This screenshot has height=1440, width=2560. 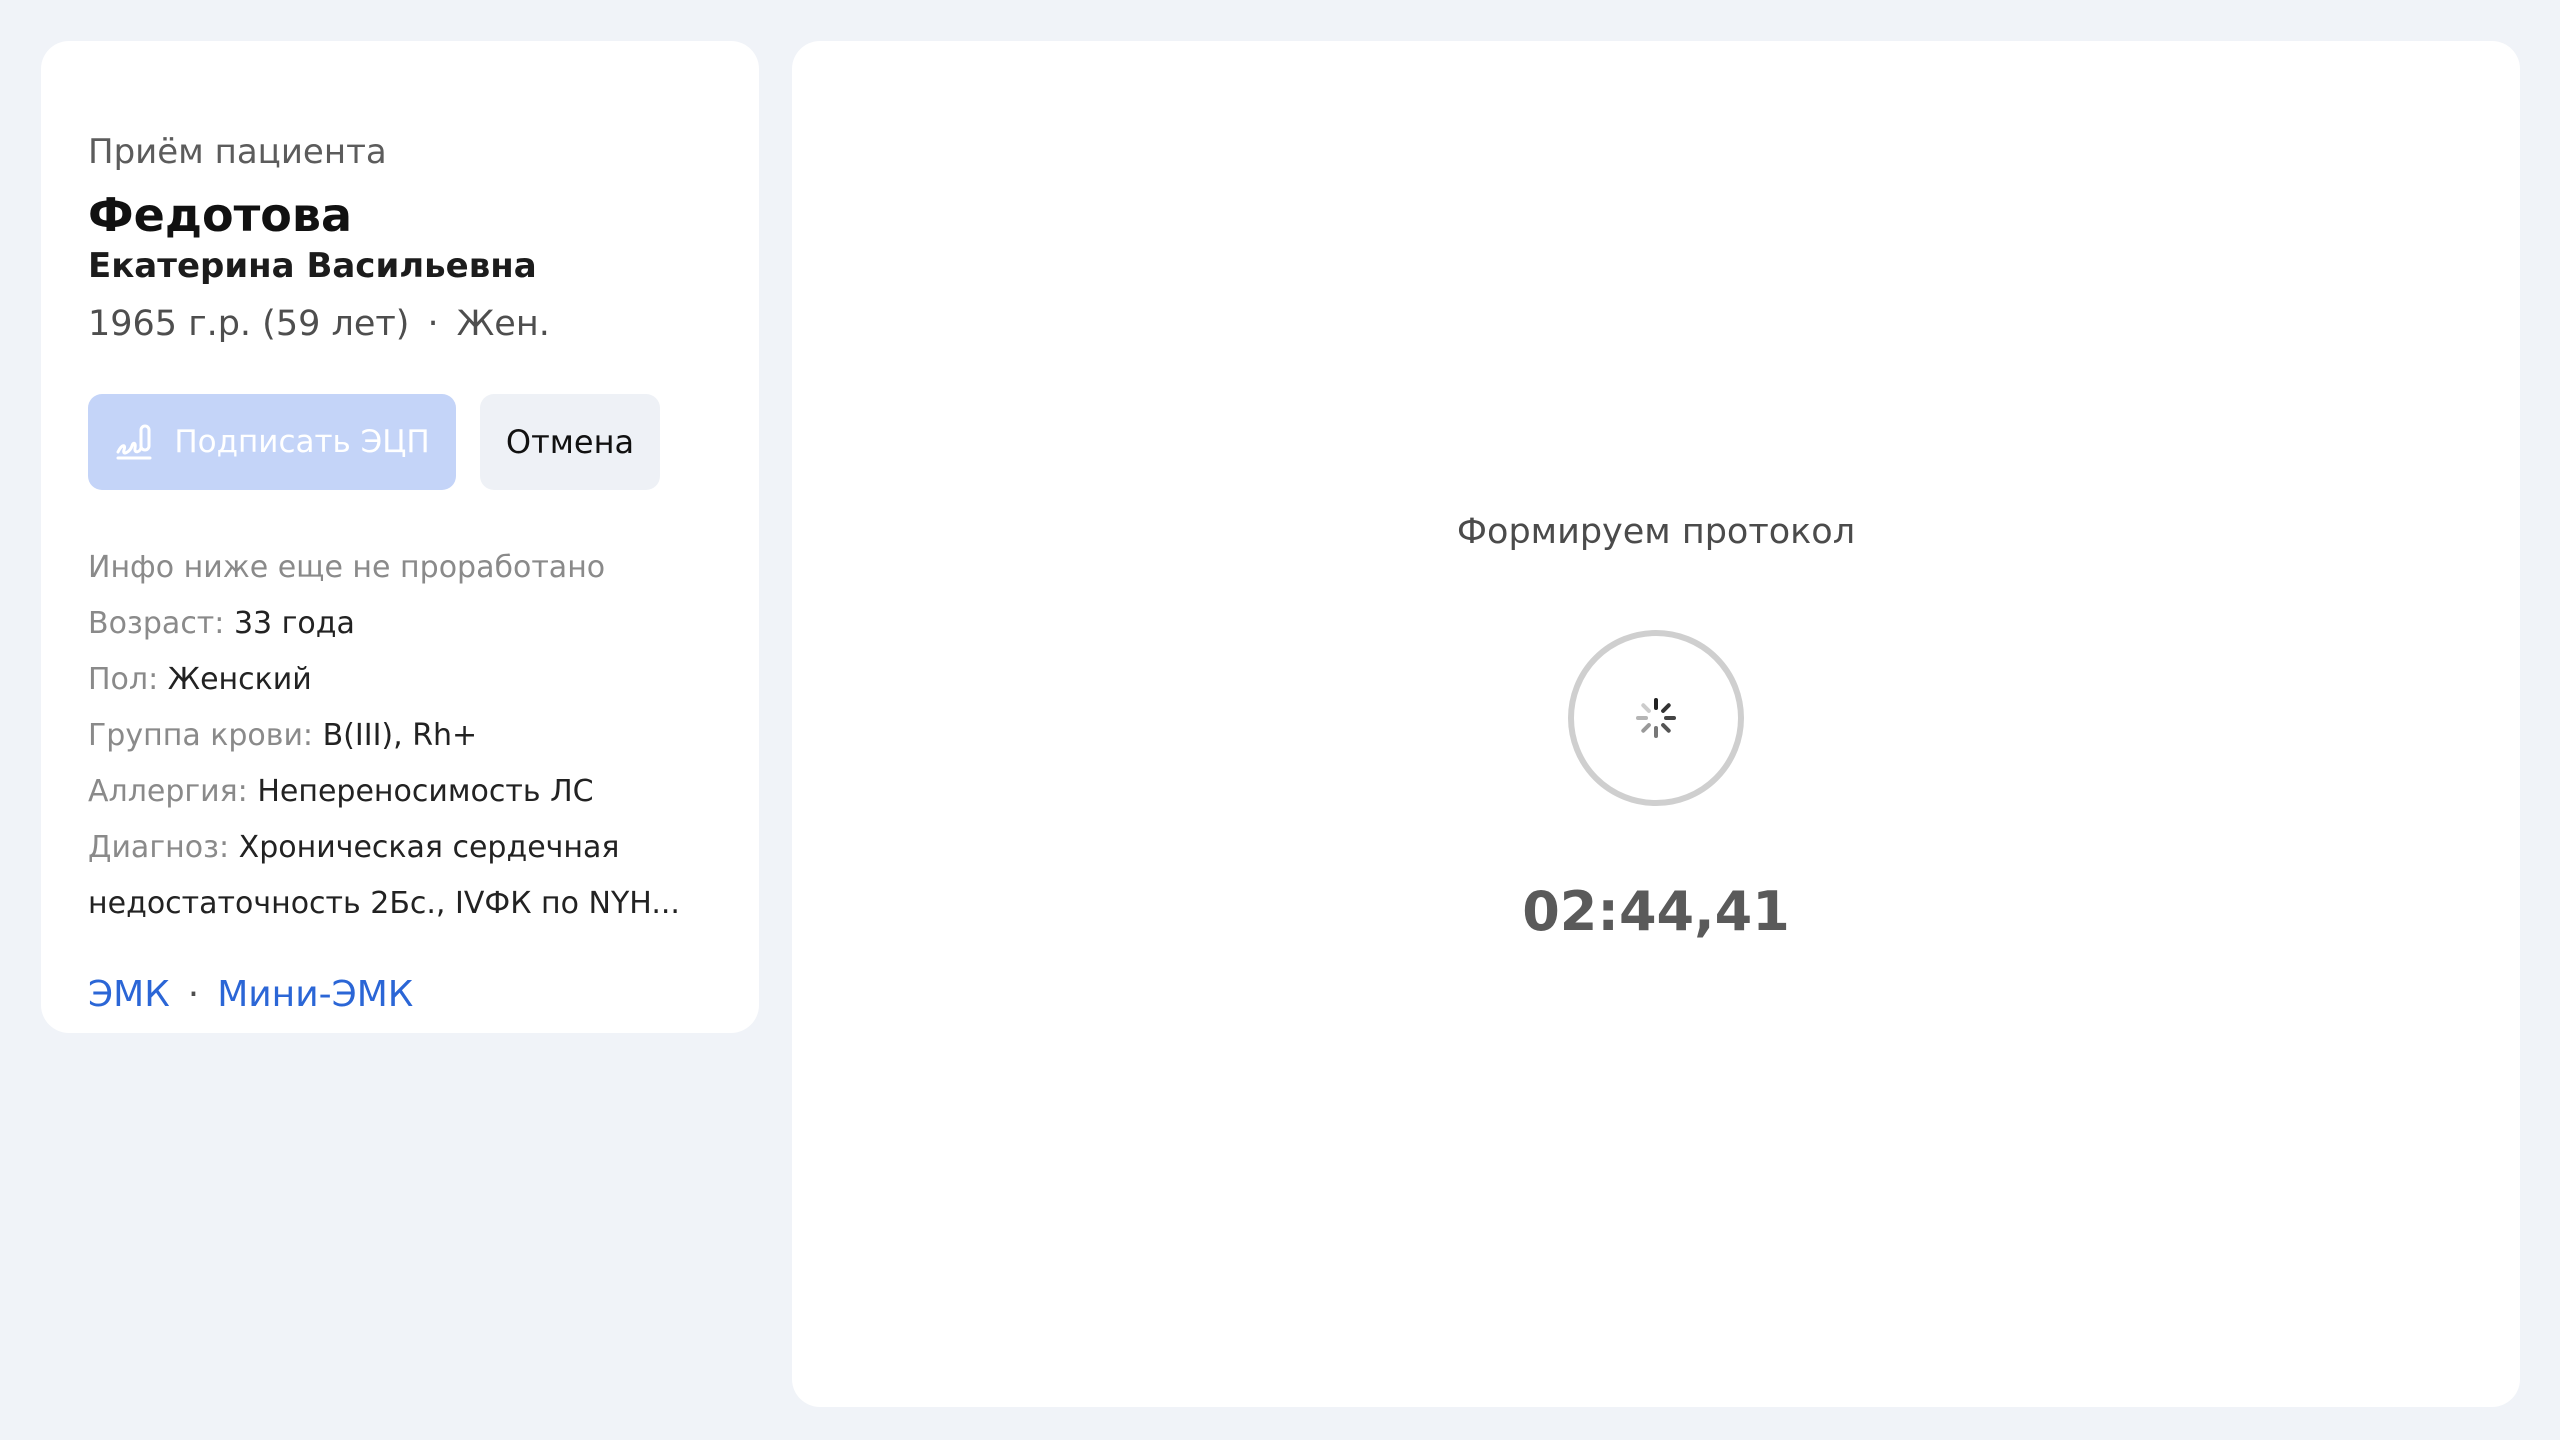 I want to click on patient-first-middle-name: Екатерина Васильевна, so click(x=312, y=266).